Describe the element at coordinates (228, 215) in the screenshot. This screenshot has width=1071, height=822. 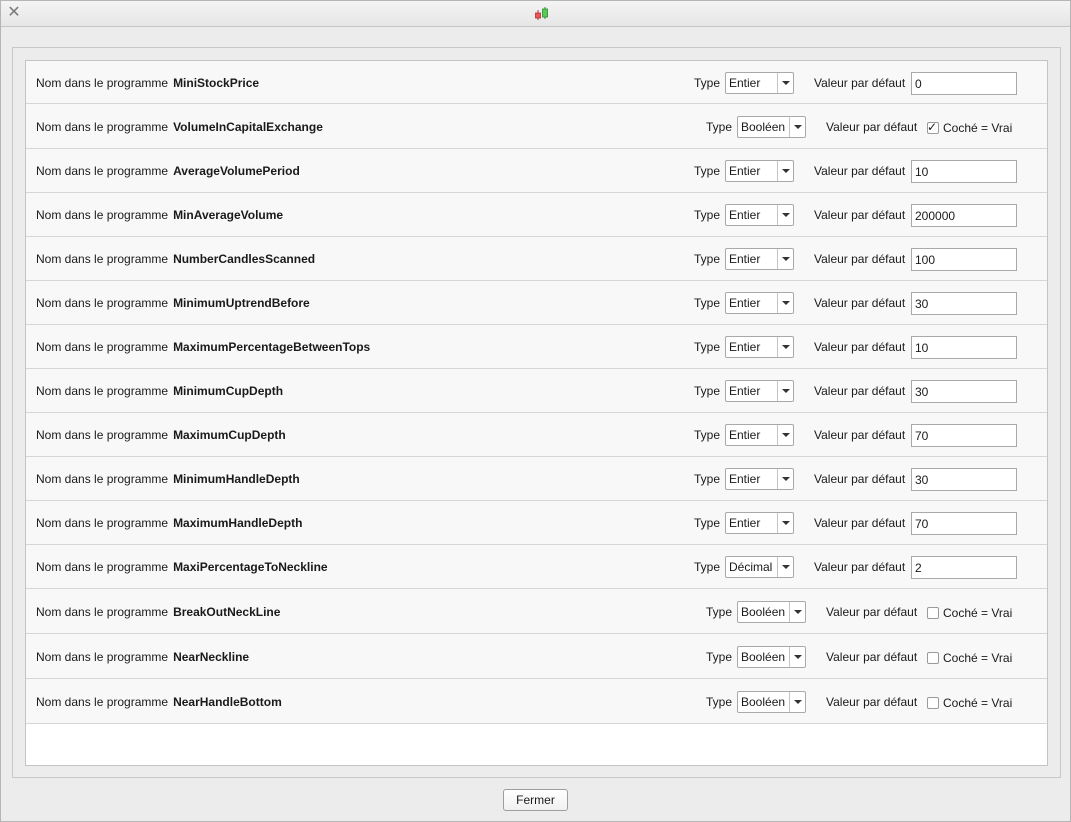
I see `variable-name: MinAverageVolume` at that location.